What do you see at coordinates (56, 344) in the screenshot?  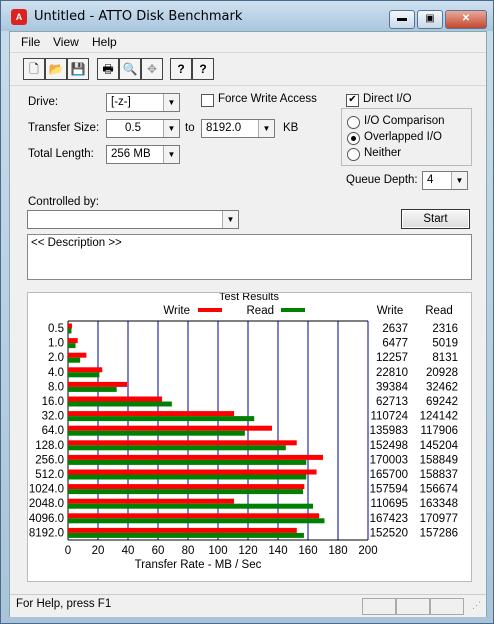 I see `category-label: 1.0` at bounding box center [56, 344].